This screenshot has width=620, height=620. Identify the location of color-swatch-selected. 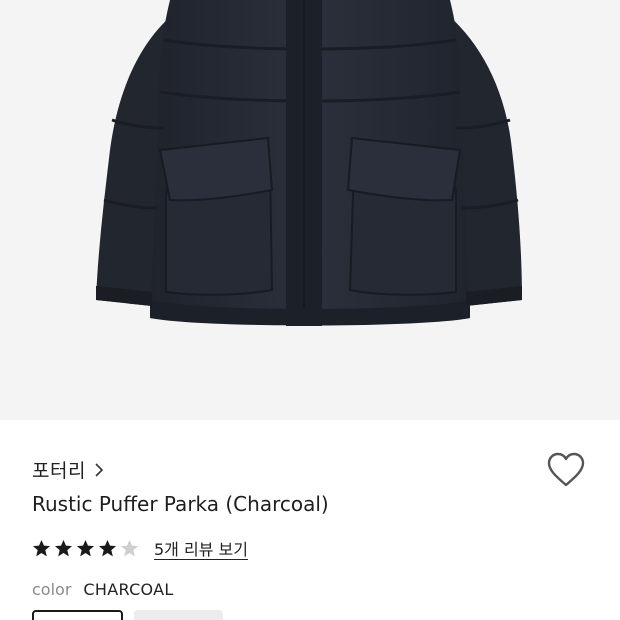
(77, 615).